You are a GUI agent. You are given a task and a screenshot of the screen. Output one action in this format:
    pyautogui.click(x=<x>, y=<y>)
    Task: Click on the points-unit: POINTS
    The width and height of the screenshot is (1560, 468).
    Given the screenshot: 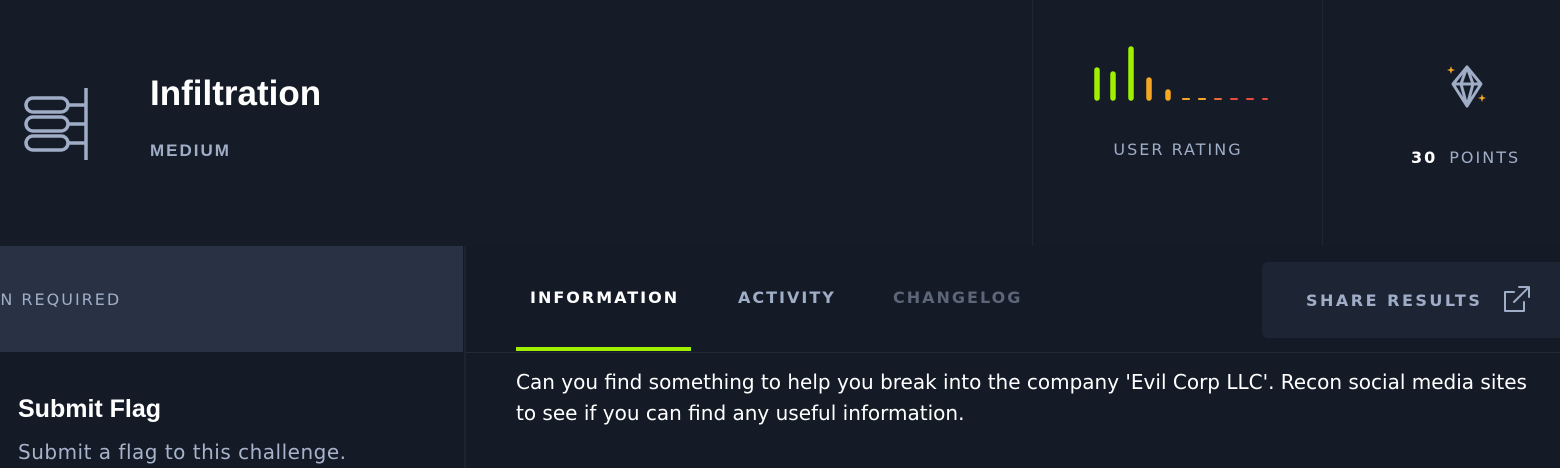 What is the action you would take?
    pyautogui.click(x=1485, y=157)
    